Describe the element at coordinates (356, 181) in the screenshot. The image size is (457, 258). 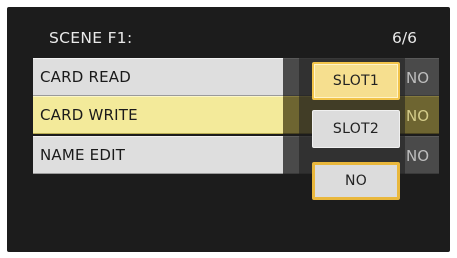
I see `popup-option-no: NO` at that location.